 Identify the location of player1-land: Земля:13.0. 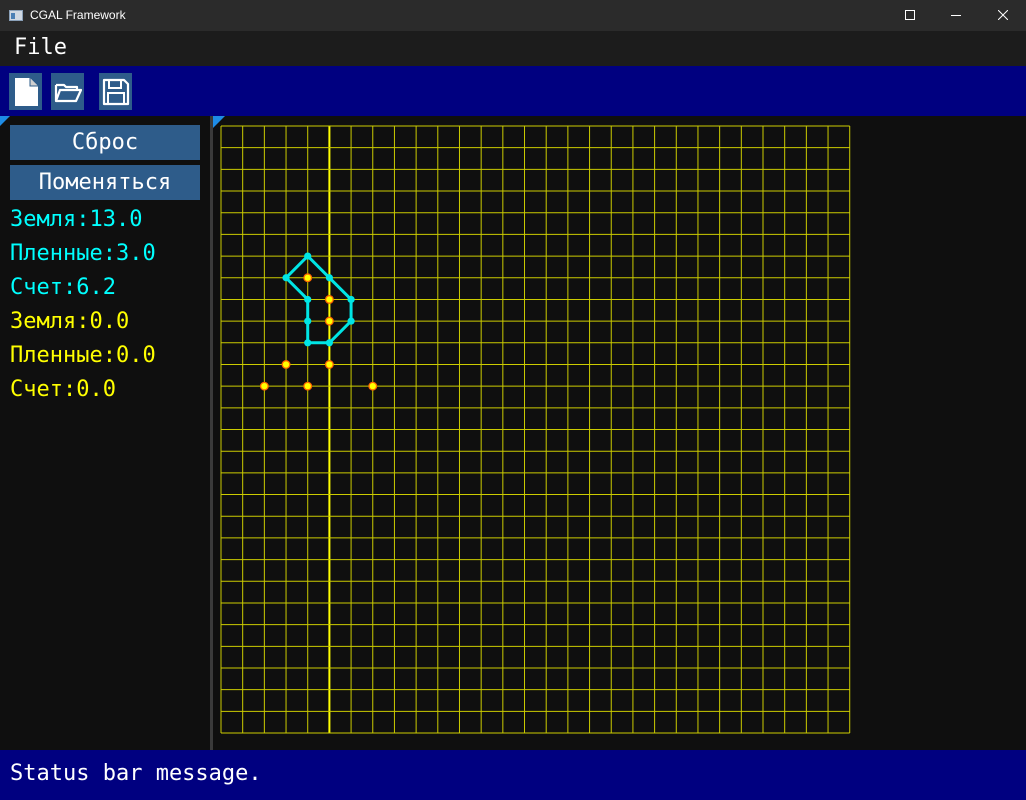
(76, 219).